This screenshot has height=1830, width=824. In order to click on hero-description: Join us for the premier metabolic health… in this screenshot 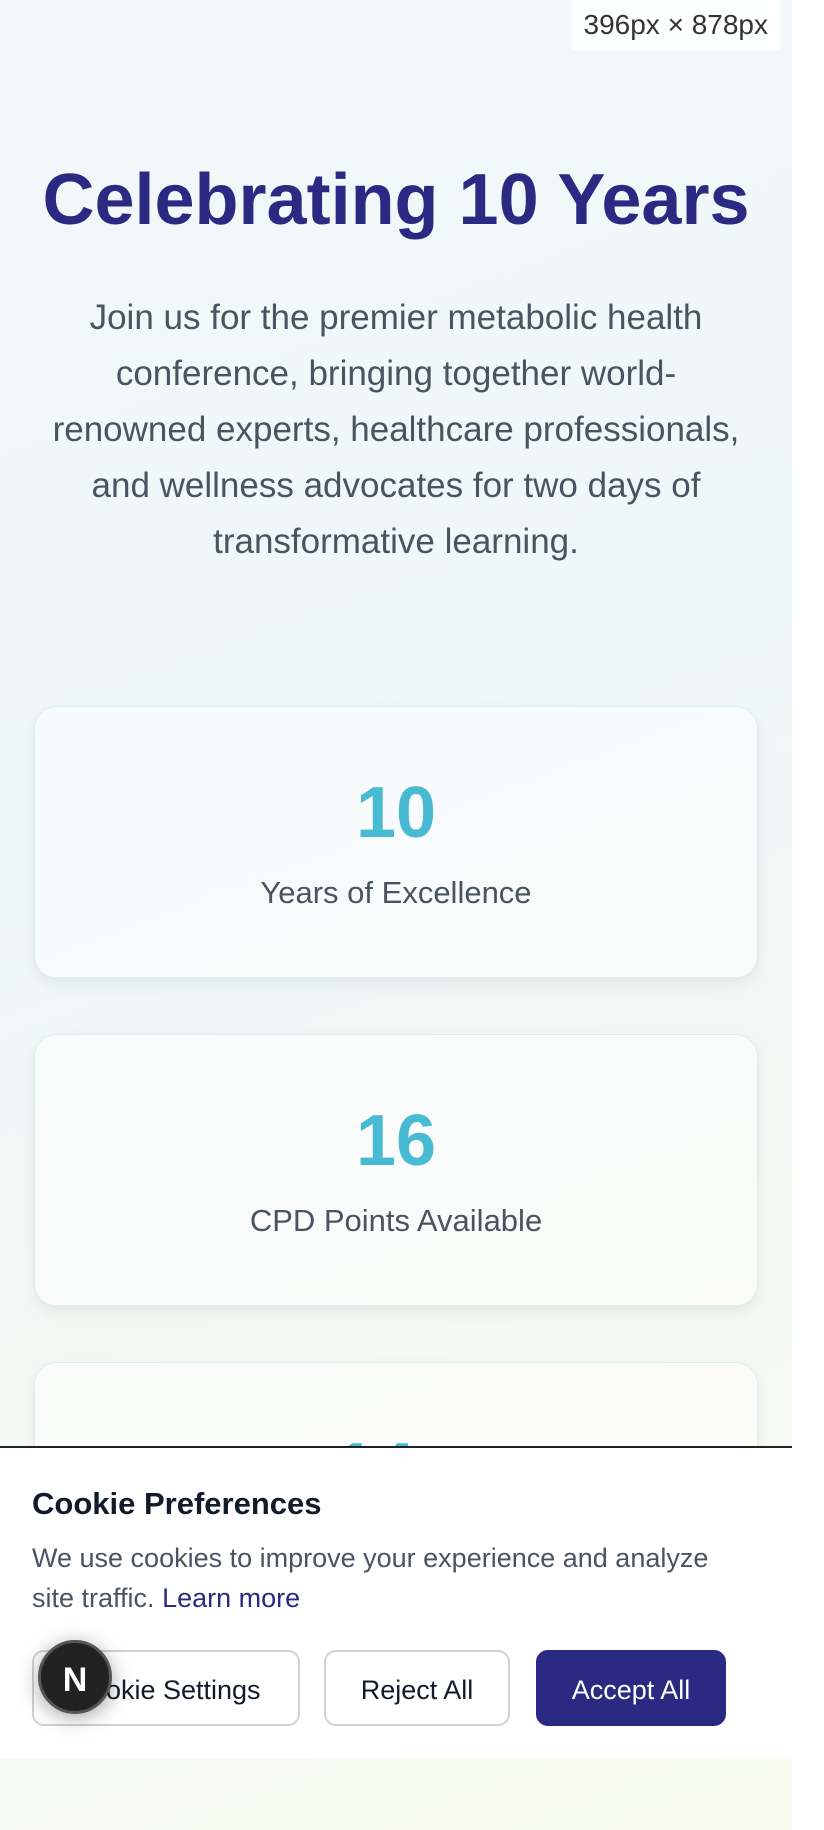, I will do `click(396, 429)`.